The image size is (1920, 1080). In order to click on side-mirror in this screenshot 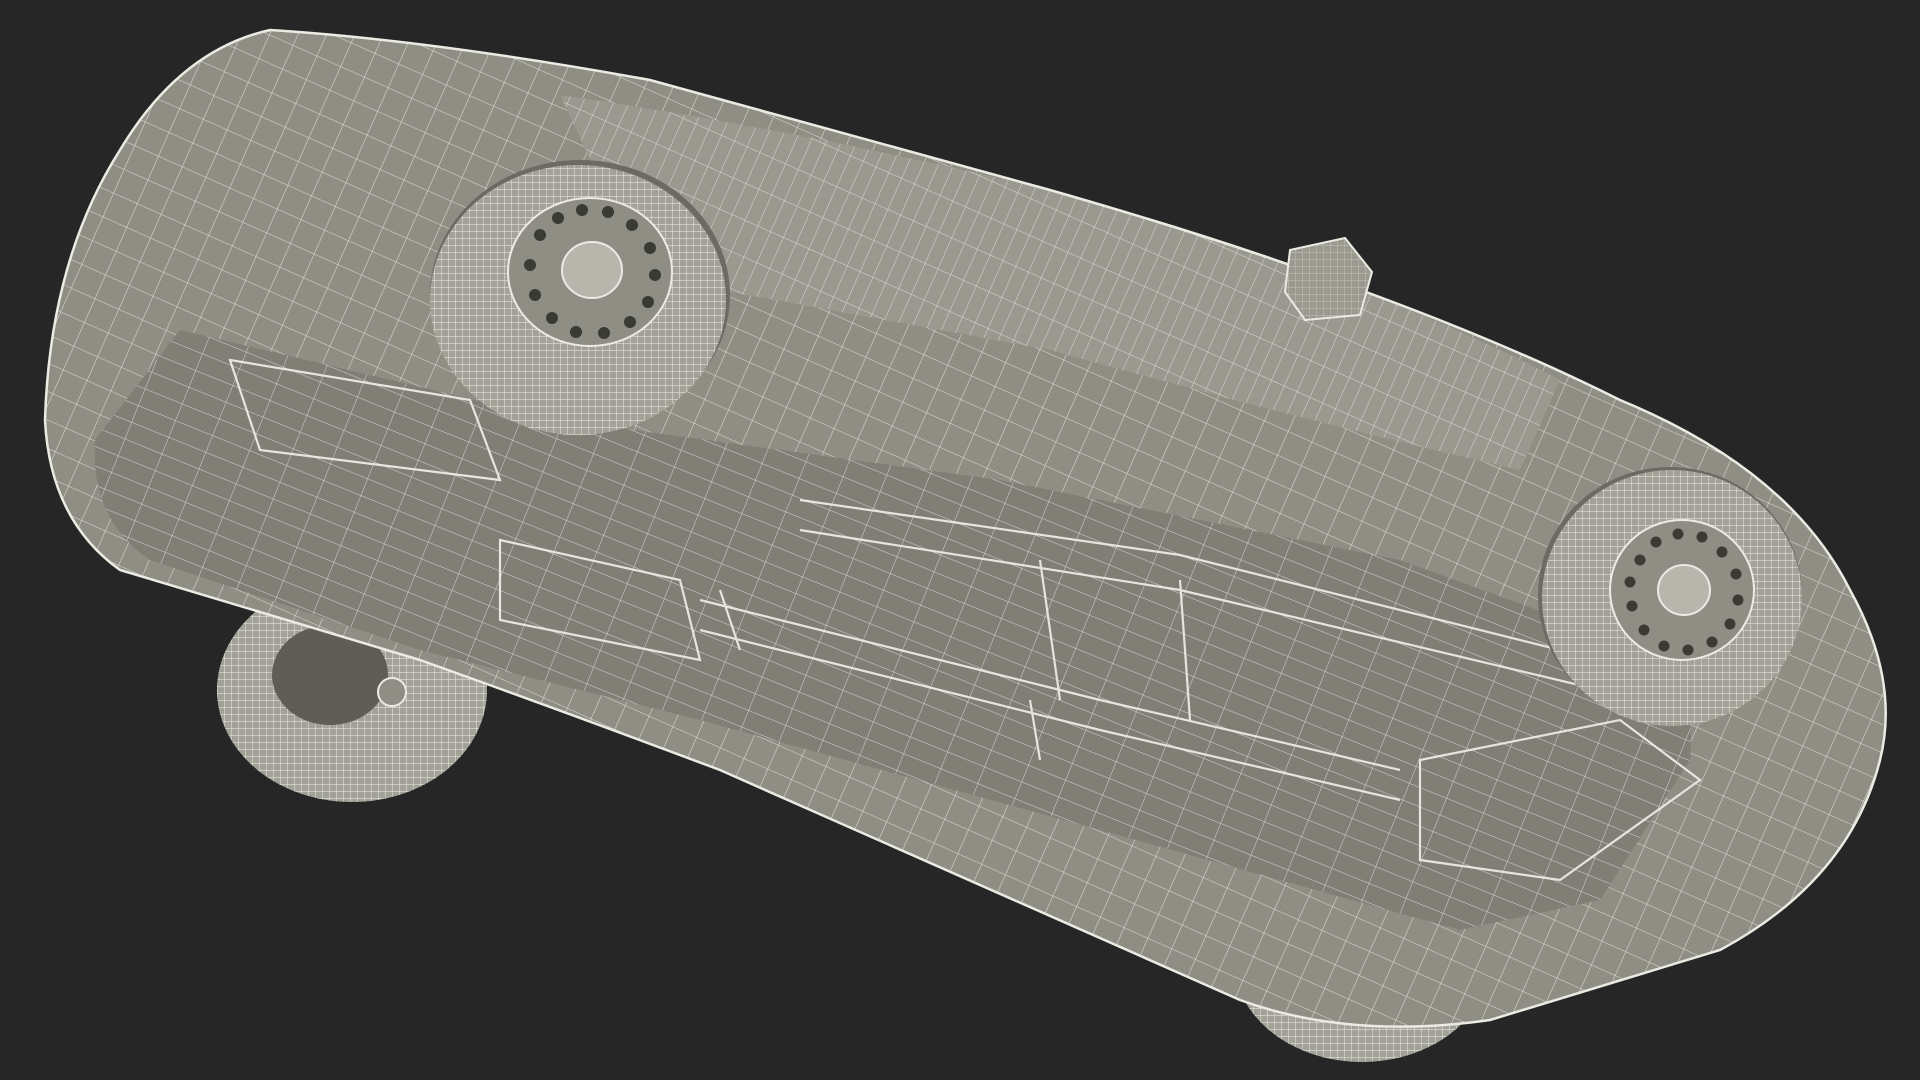, I will do `click(1328, 279)`.